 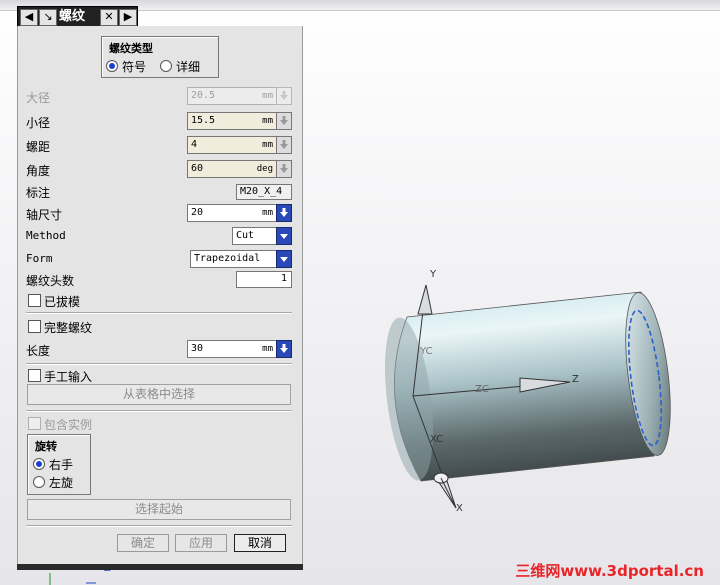 I want to click on axis-label-zc: ZC, so click(x=482, y=389).